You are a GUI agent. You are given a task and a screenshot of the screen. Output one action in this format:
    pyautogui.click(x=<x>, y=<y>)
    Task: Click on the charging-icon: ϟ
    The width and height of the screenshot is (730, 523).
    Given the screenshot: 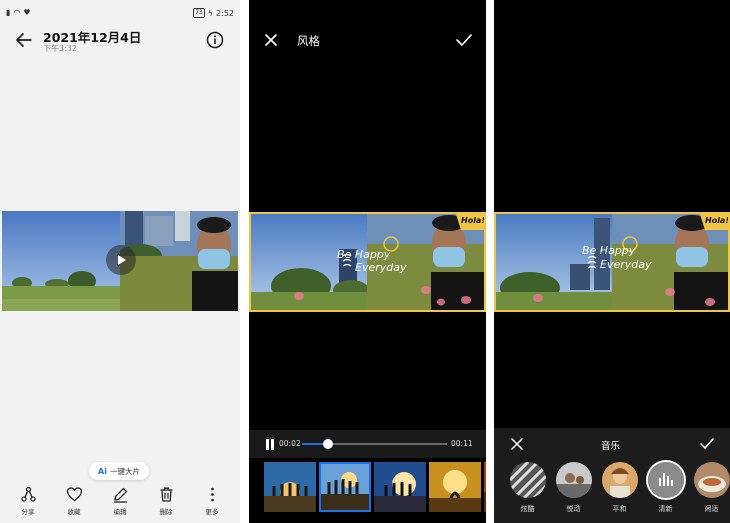 What is the action you would take?
    pyautogui.click(x=210, y=13)
    